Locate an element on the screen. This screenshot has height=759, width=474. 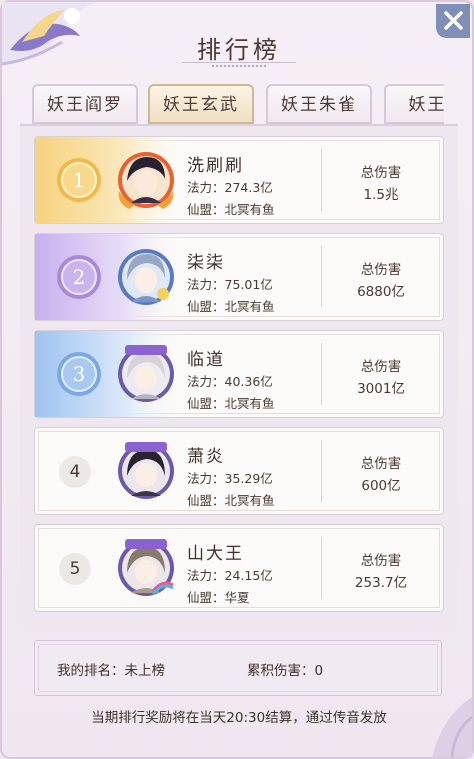
player-power: 法力：75.01亿 is located at coordinates (230, 284).